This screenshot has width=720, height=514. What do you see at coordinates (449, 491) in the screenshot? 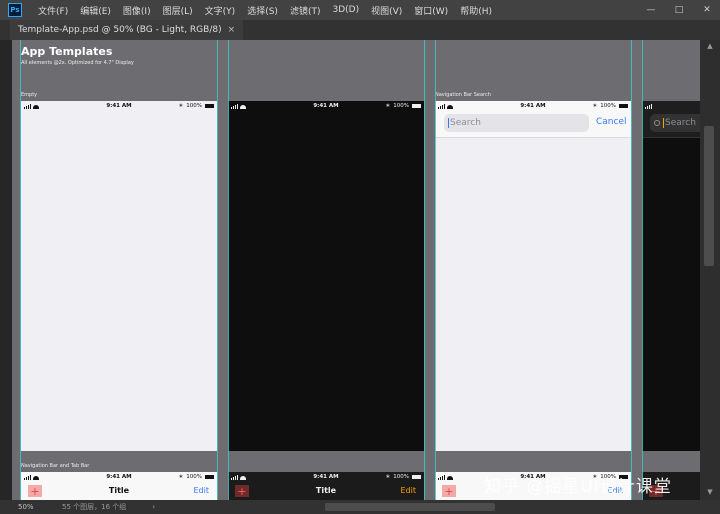
I see `add-button: +` at bounding box center [449, 491].